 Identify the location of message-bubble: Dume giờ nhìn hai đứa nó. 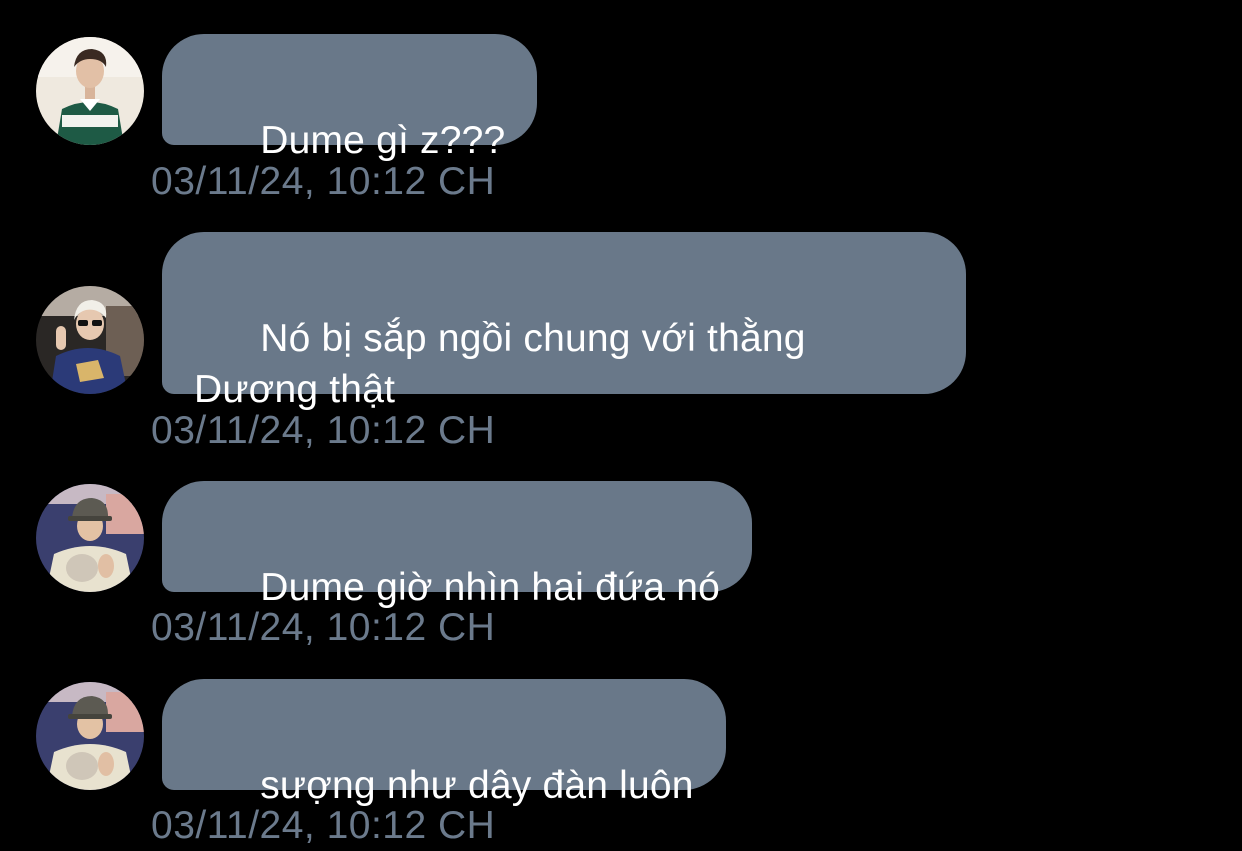
(457, 545).